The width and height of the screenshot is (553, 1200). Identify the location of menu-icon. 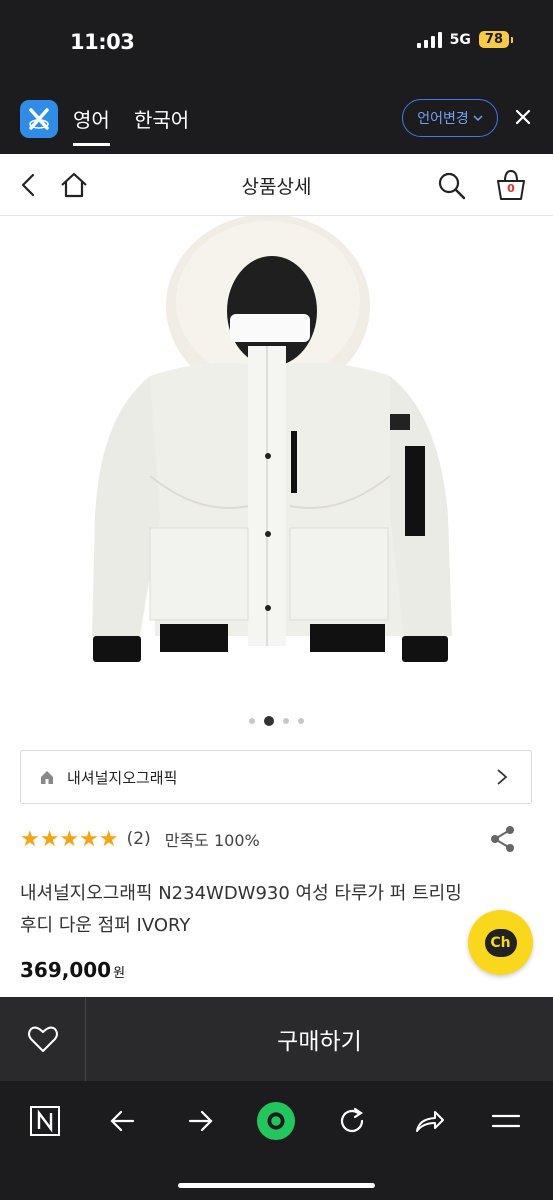
(506, 1121).